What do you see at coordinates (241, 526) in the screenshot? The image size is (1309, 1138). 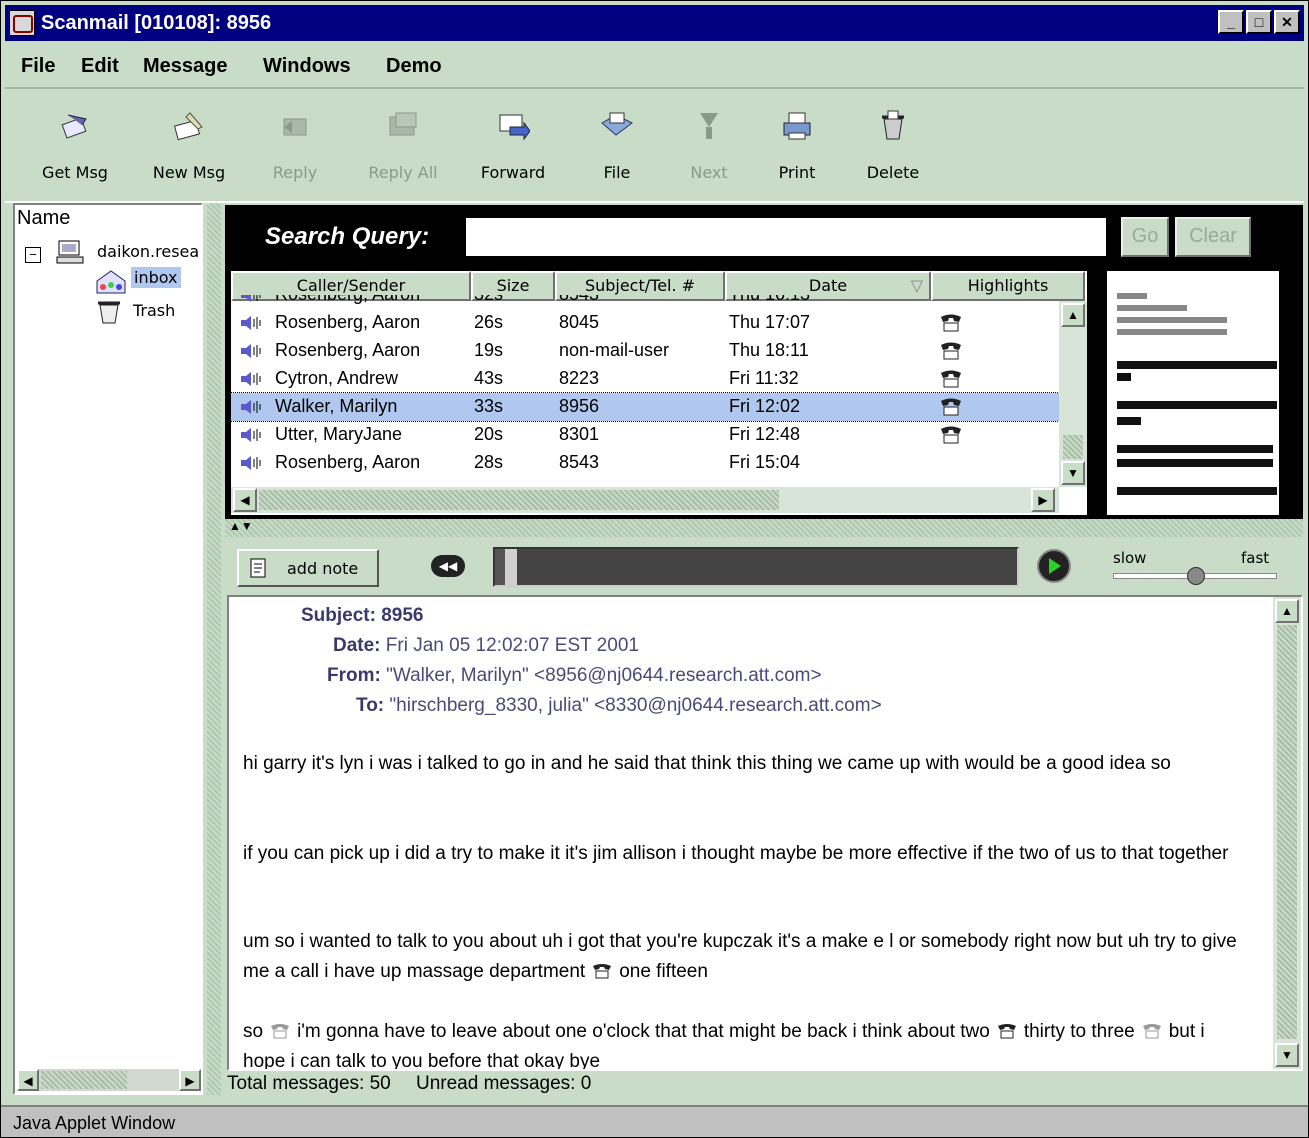 I see `split-arrows-icon: ▲▼` at bounding box center [241, 526].